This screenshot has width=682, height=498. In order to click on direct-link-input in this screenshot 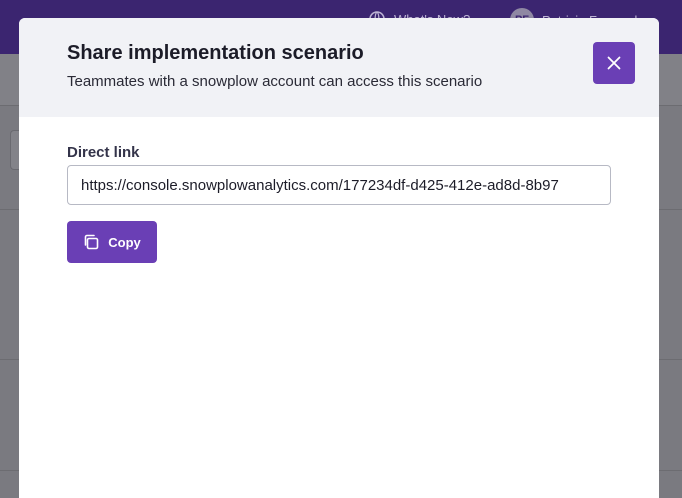, I will do `click(339, 185)`.